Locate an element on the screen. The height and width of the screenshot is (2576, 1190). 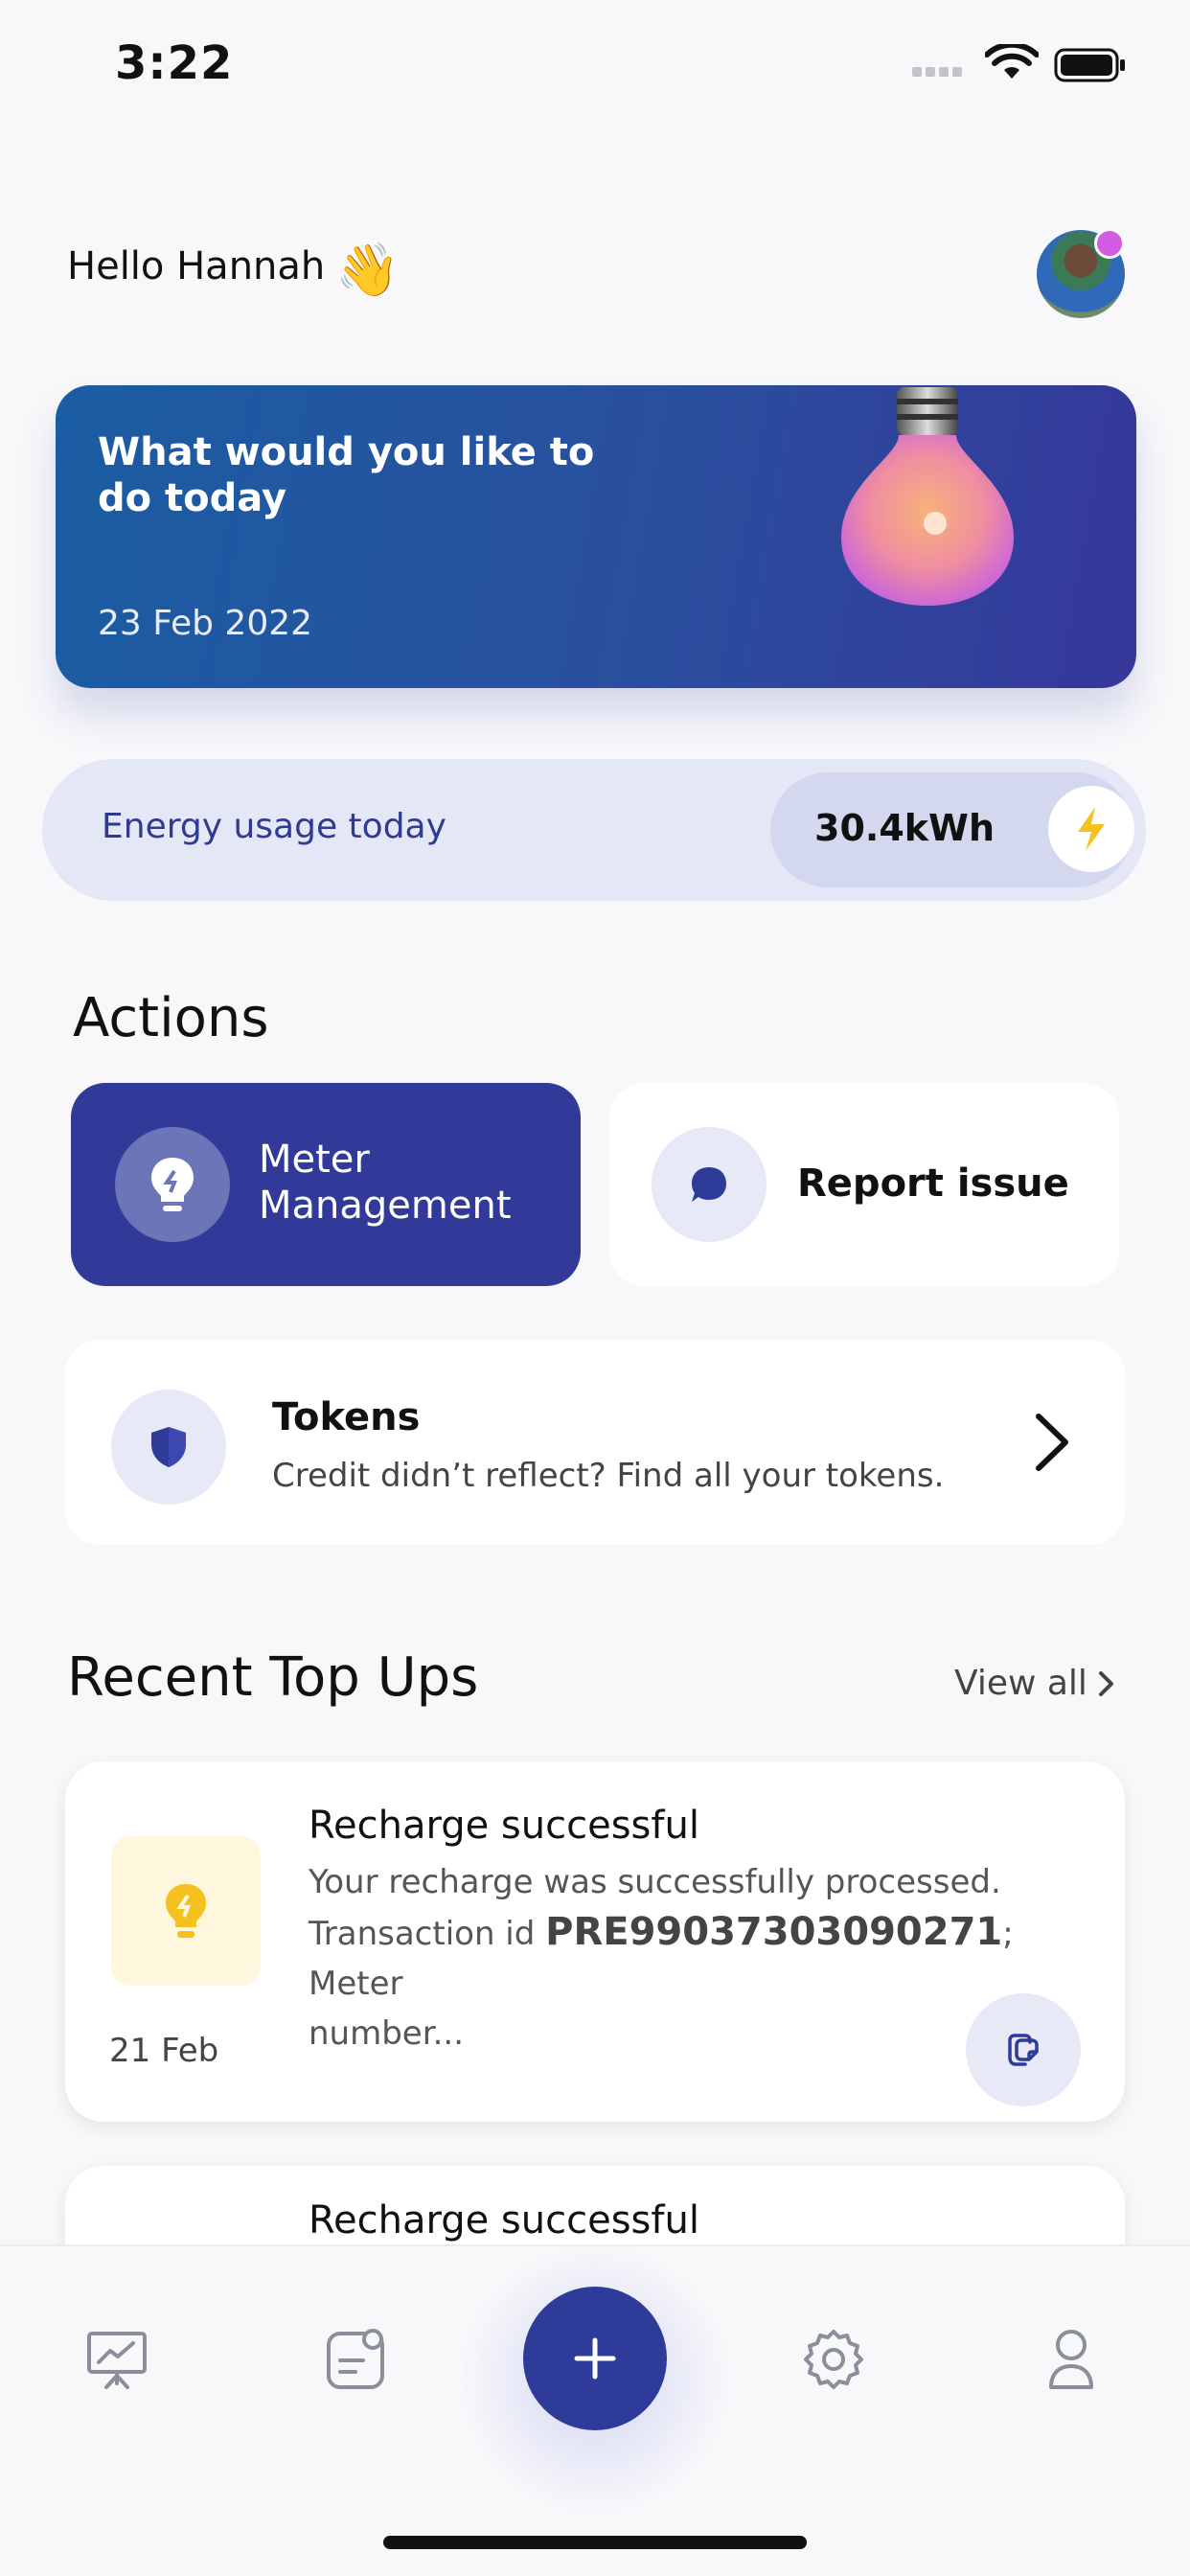
tab-dashboard is located at coordinates (117, 2359).